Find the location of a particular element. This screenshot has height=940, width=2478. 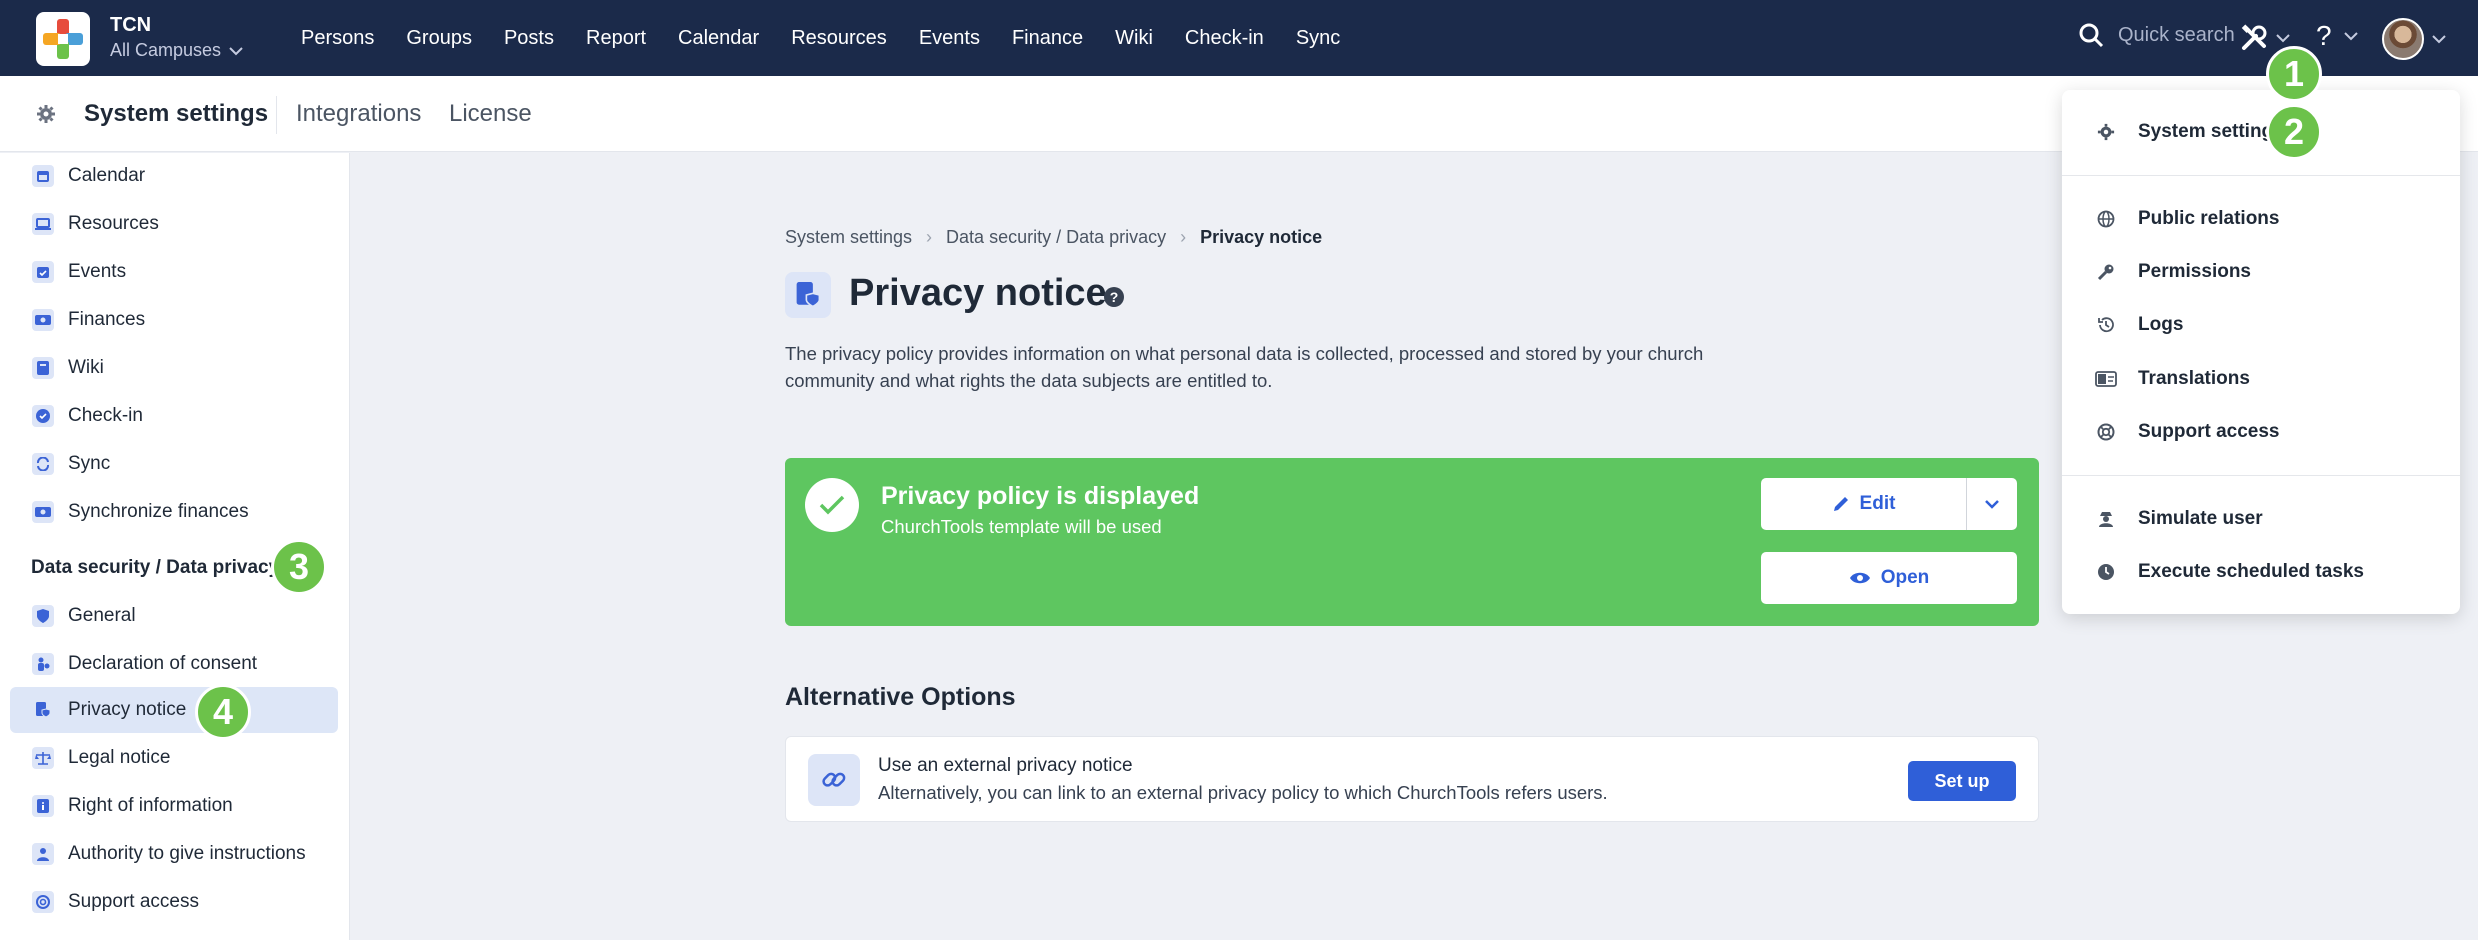

campus-selector: All Campuses is located at coordinates (176, 50).